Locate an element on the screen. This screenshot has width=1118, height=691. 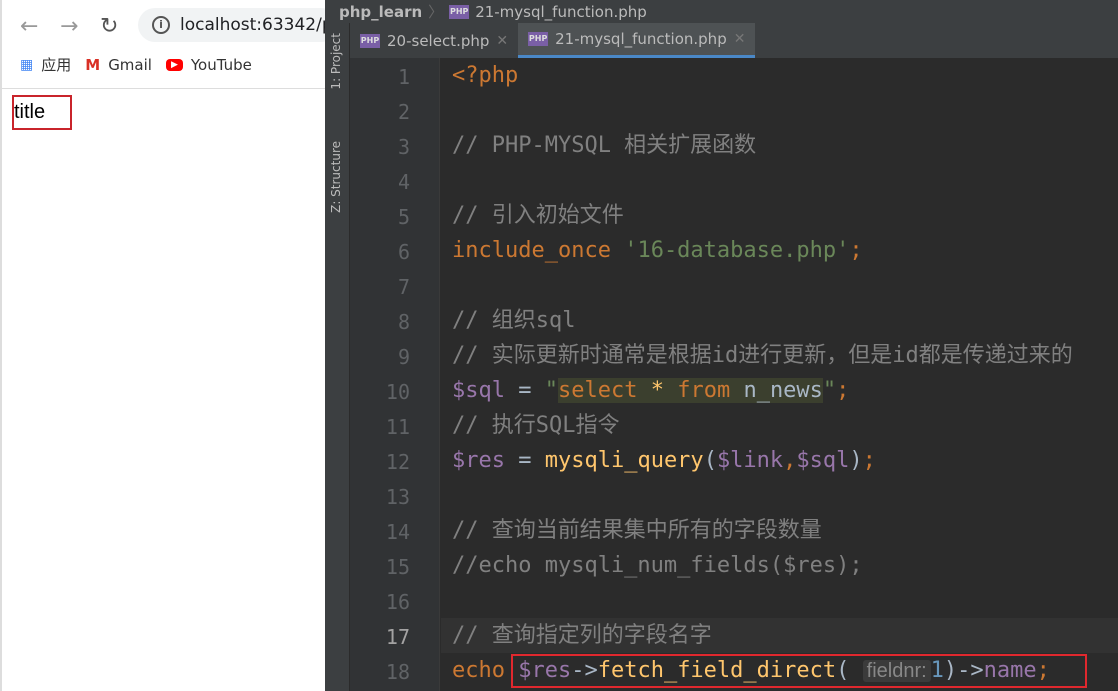
tool-window-strip: 1: Project Z: Structure is located at coordinates (337, 357).